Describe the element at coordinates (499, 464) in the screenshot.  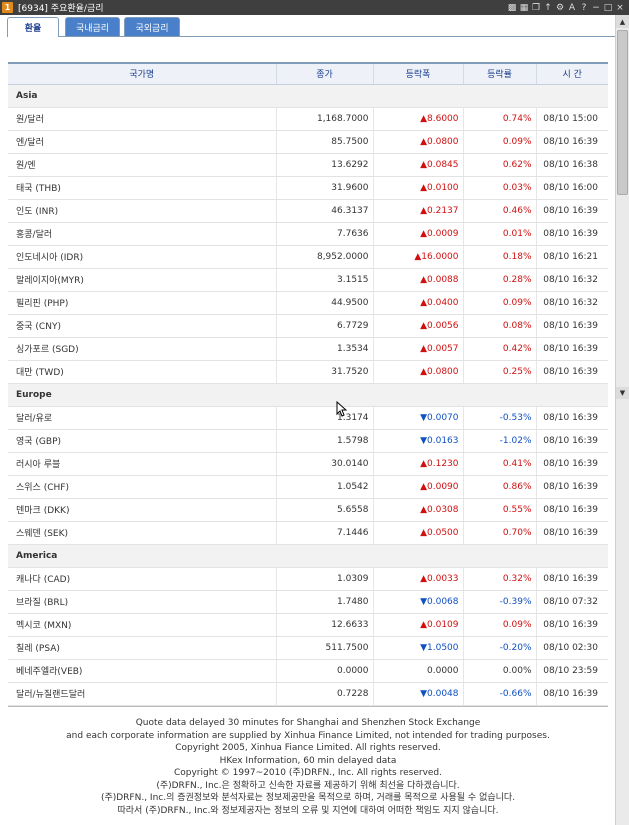
I see `cell-change-rate: 0.41%` at that location.